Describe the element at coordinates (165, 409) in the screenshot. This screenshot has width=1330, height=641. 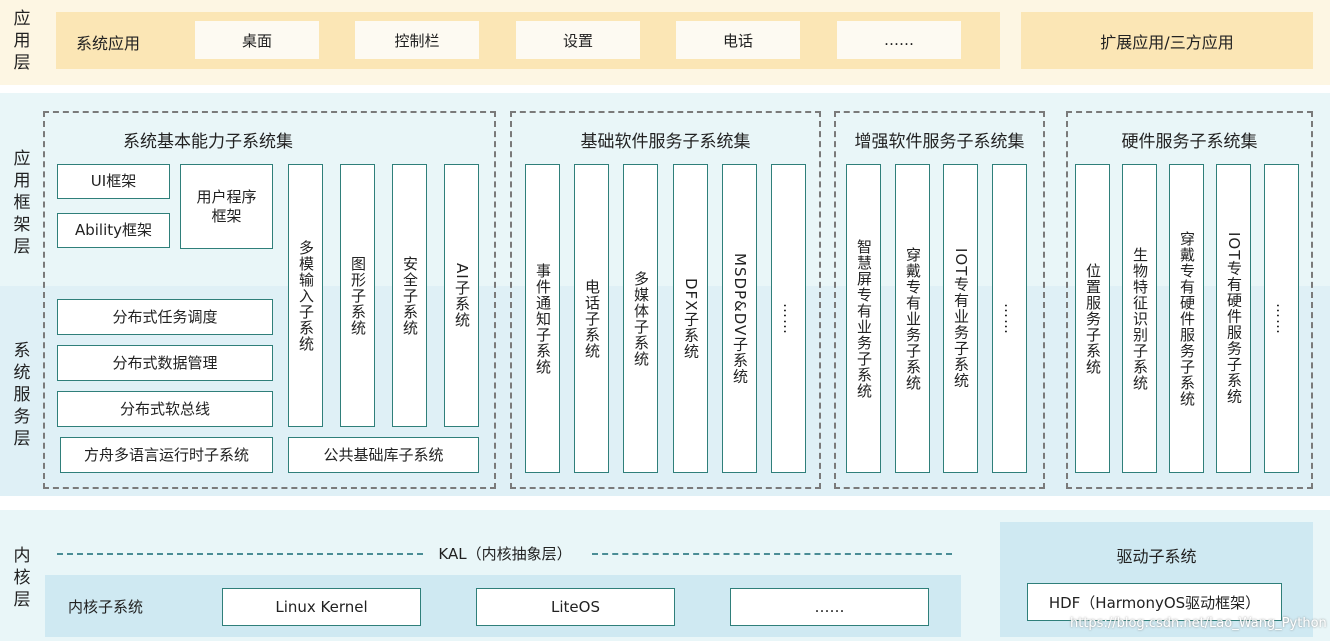
I see `distributed-soft-bus: 分布式软总线` at that location.